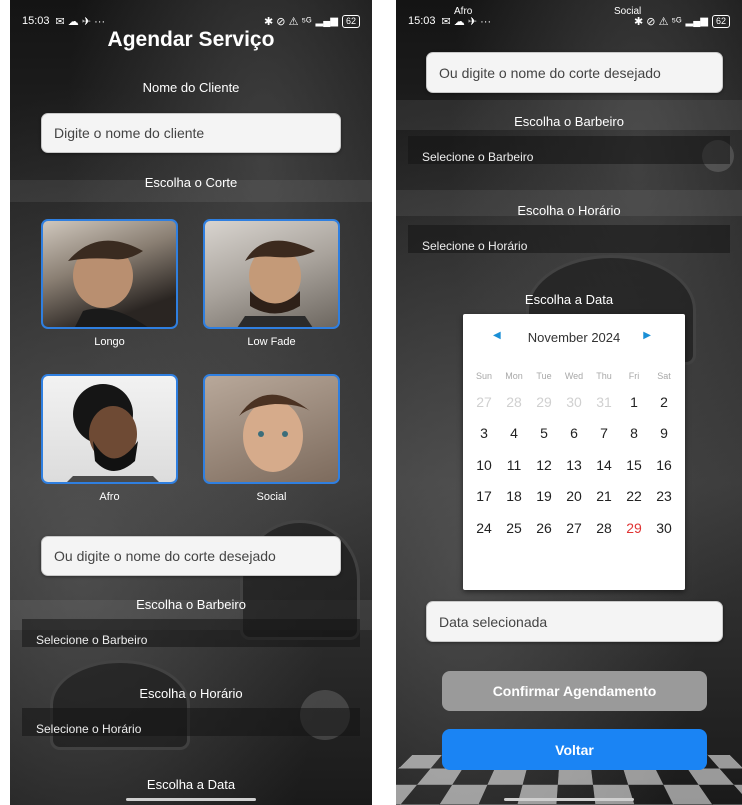  Describe the element at coordinates (628, 11) in the screenshot. I see `cut-name-social-scrolled: Social` at that location.